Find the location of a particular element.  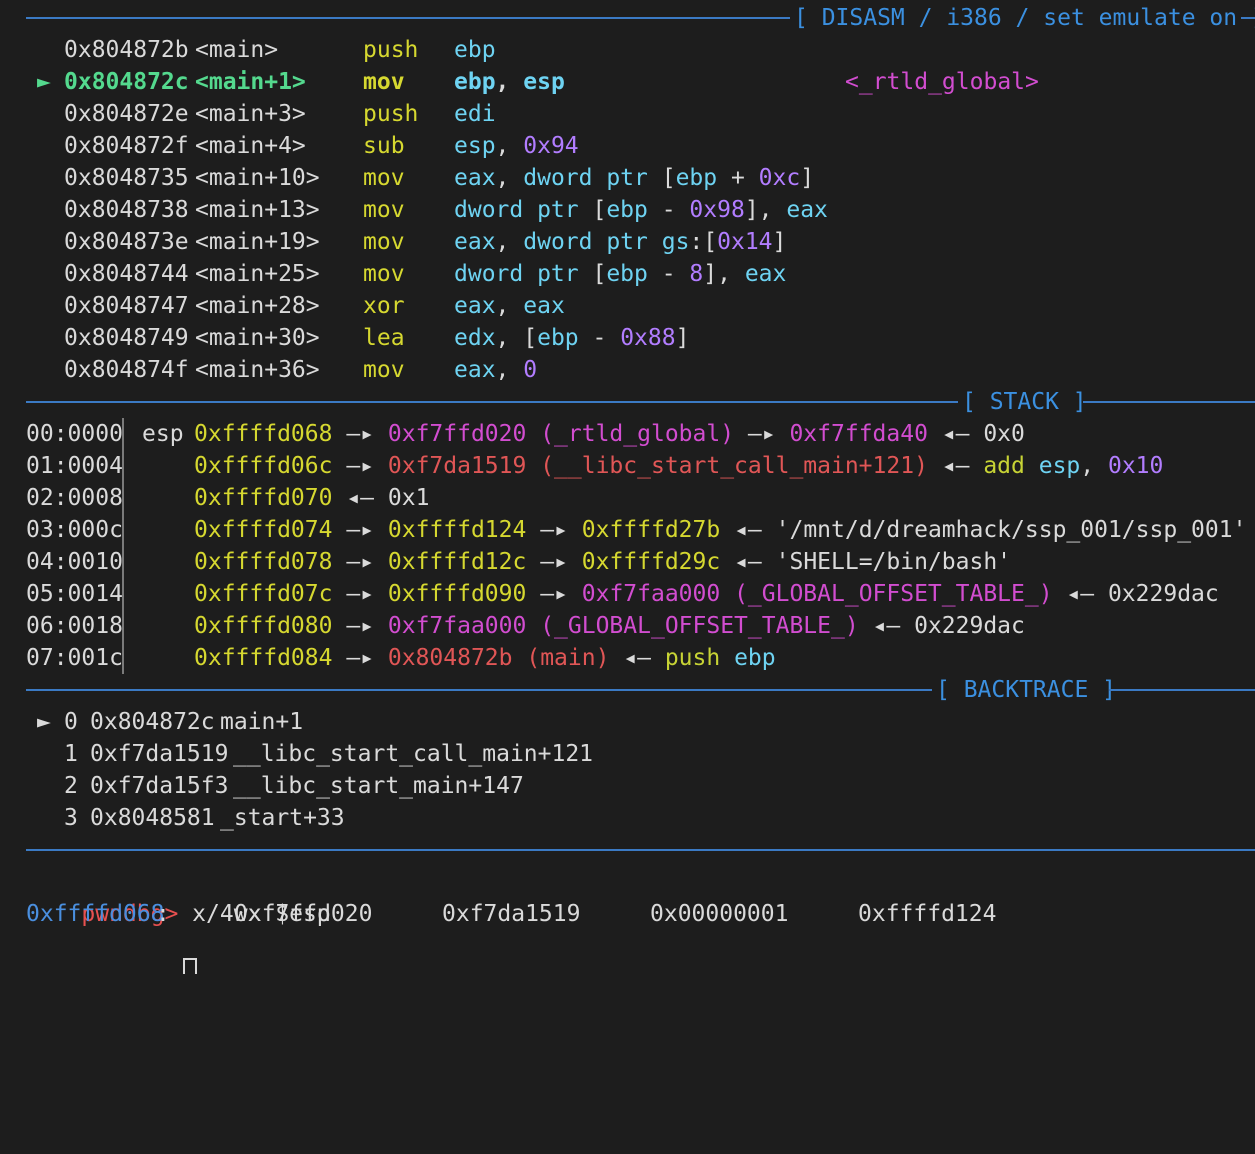

symbol-offset: <main+30> is located at coordinates (257, 338).